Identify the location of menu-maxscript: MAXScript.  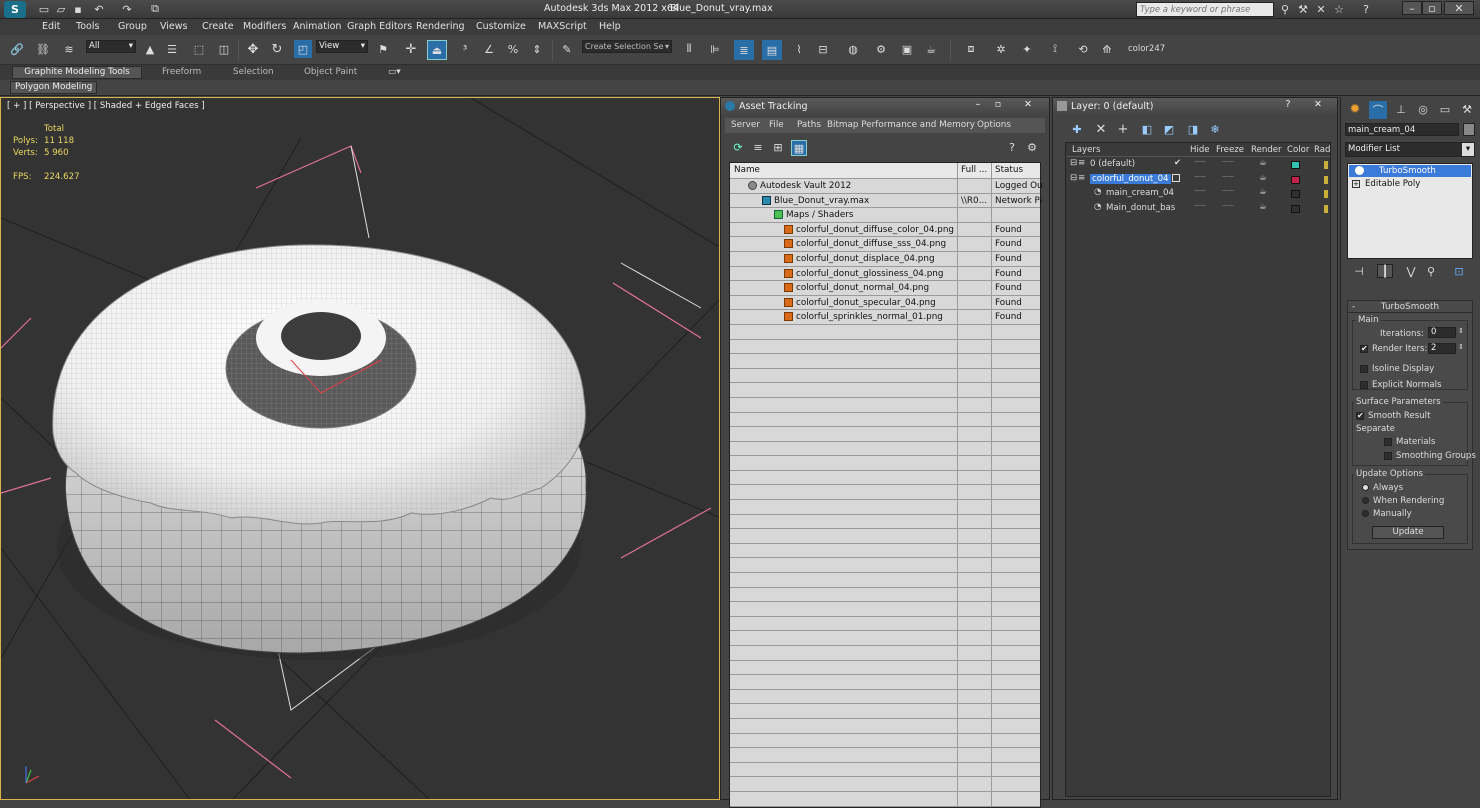
(562, 26).